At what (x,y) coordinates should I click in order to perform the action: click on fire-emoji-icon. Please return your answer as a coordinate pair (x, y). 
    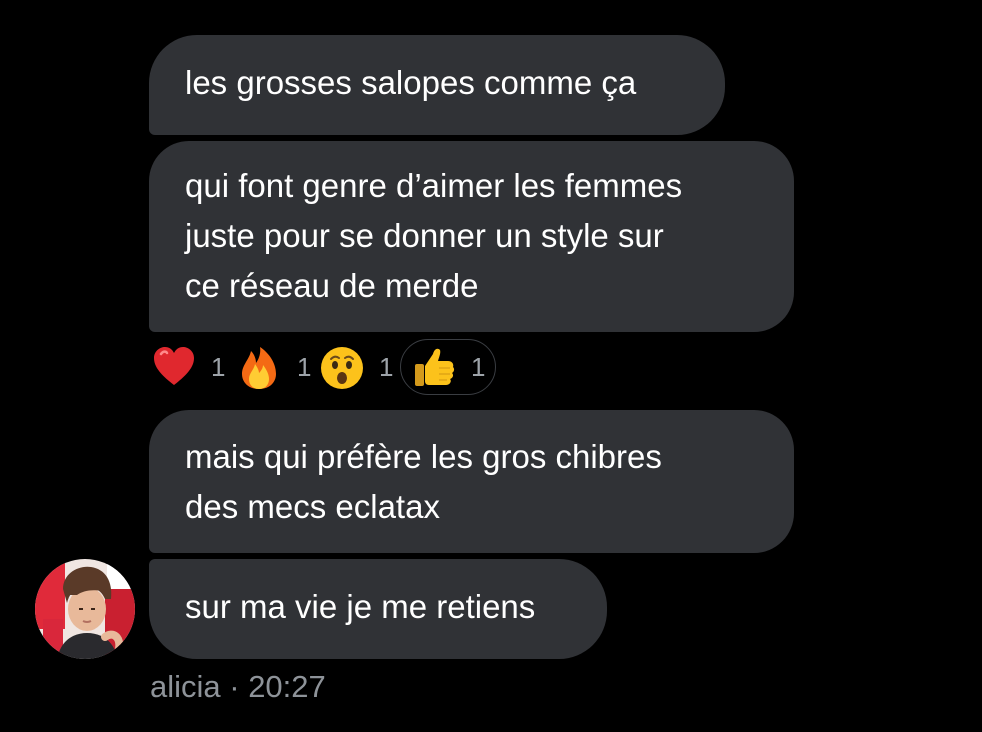
    Looking at the image, I should click on (259, 368).